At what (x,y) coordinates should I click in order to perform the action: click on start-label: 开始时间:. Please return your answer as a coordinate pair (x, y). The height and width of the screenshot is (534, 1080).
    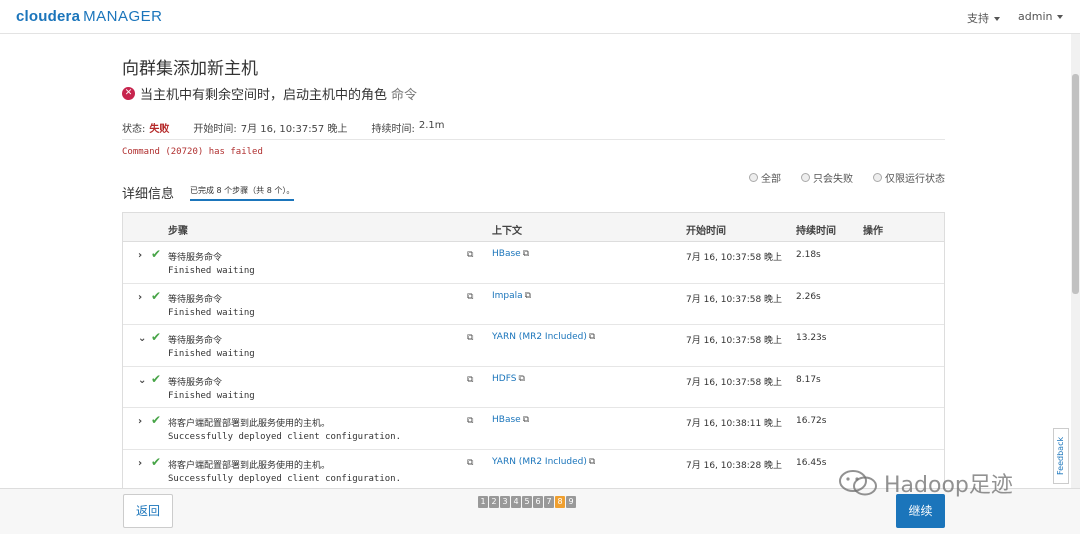
    Looking at the image, I should click on (215, 129).